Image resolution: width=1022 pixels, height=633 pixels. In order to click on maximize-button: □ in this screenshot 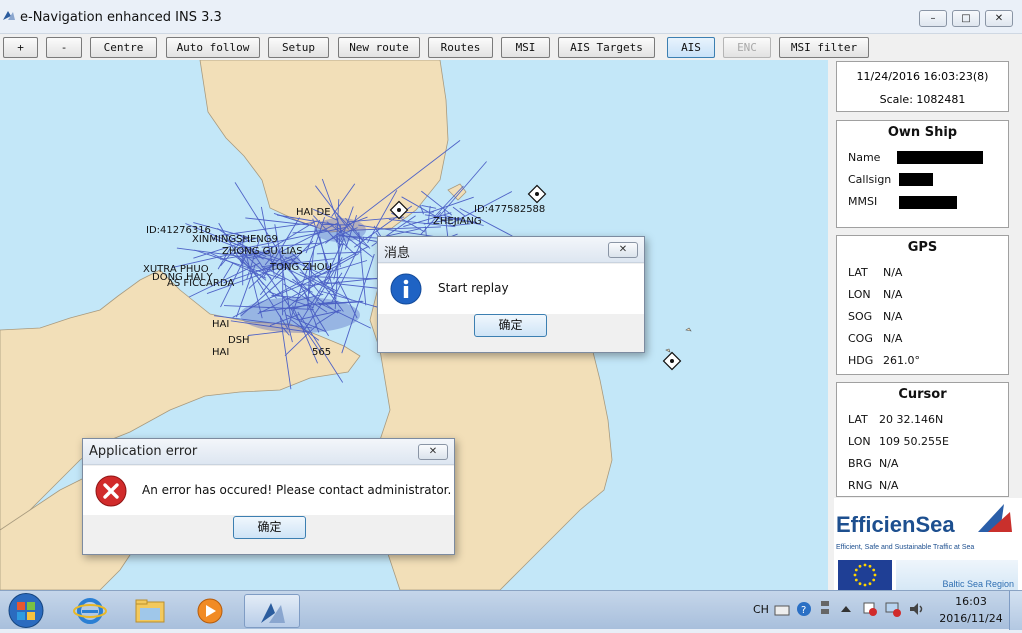, I will do `click(966, 18)`.